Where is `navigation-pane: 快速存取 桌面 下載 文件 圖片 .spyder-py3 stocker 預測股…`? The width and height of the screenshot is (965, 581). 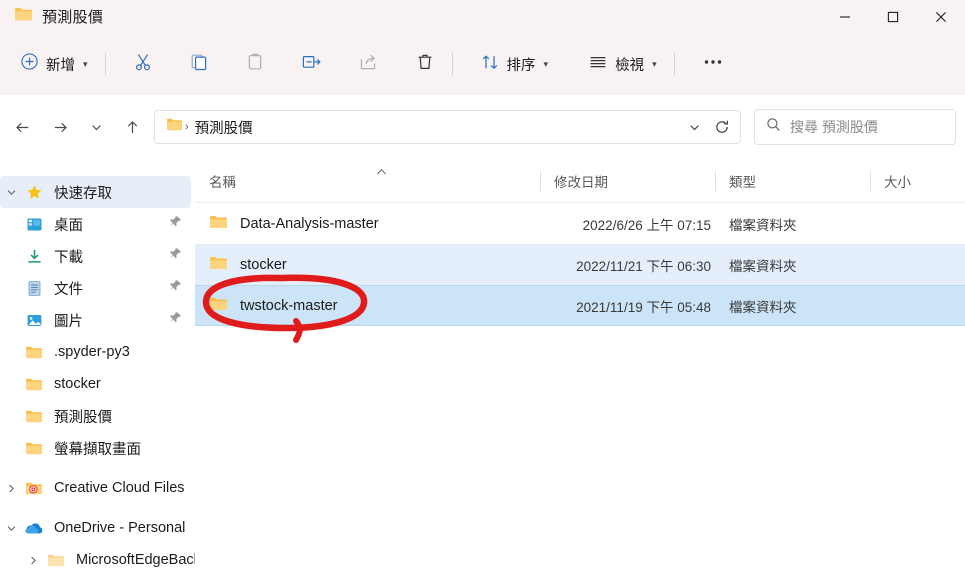 navigation-pane: 快速存取 桌面 下載 文件 圖片 .spyder-py3 stocker 預測股… is located at coordinates (97, 370).